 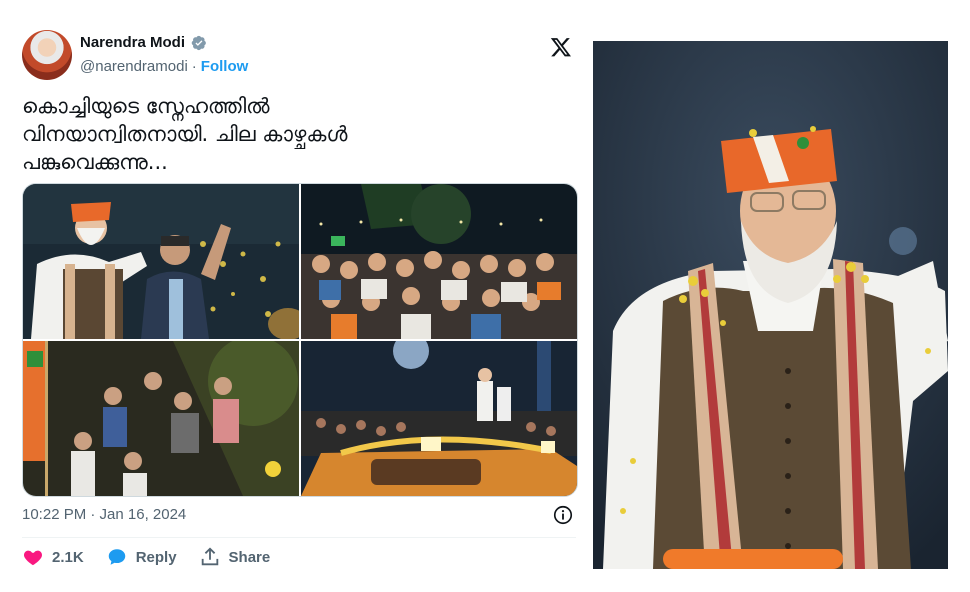 What do you see at coordinates (561, 47) in the screenshot?
I see `x-logo-icon` at bounding box center [561, 47].